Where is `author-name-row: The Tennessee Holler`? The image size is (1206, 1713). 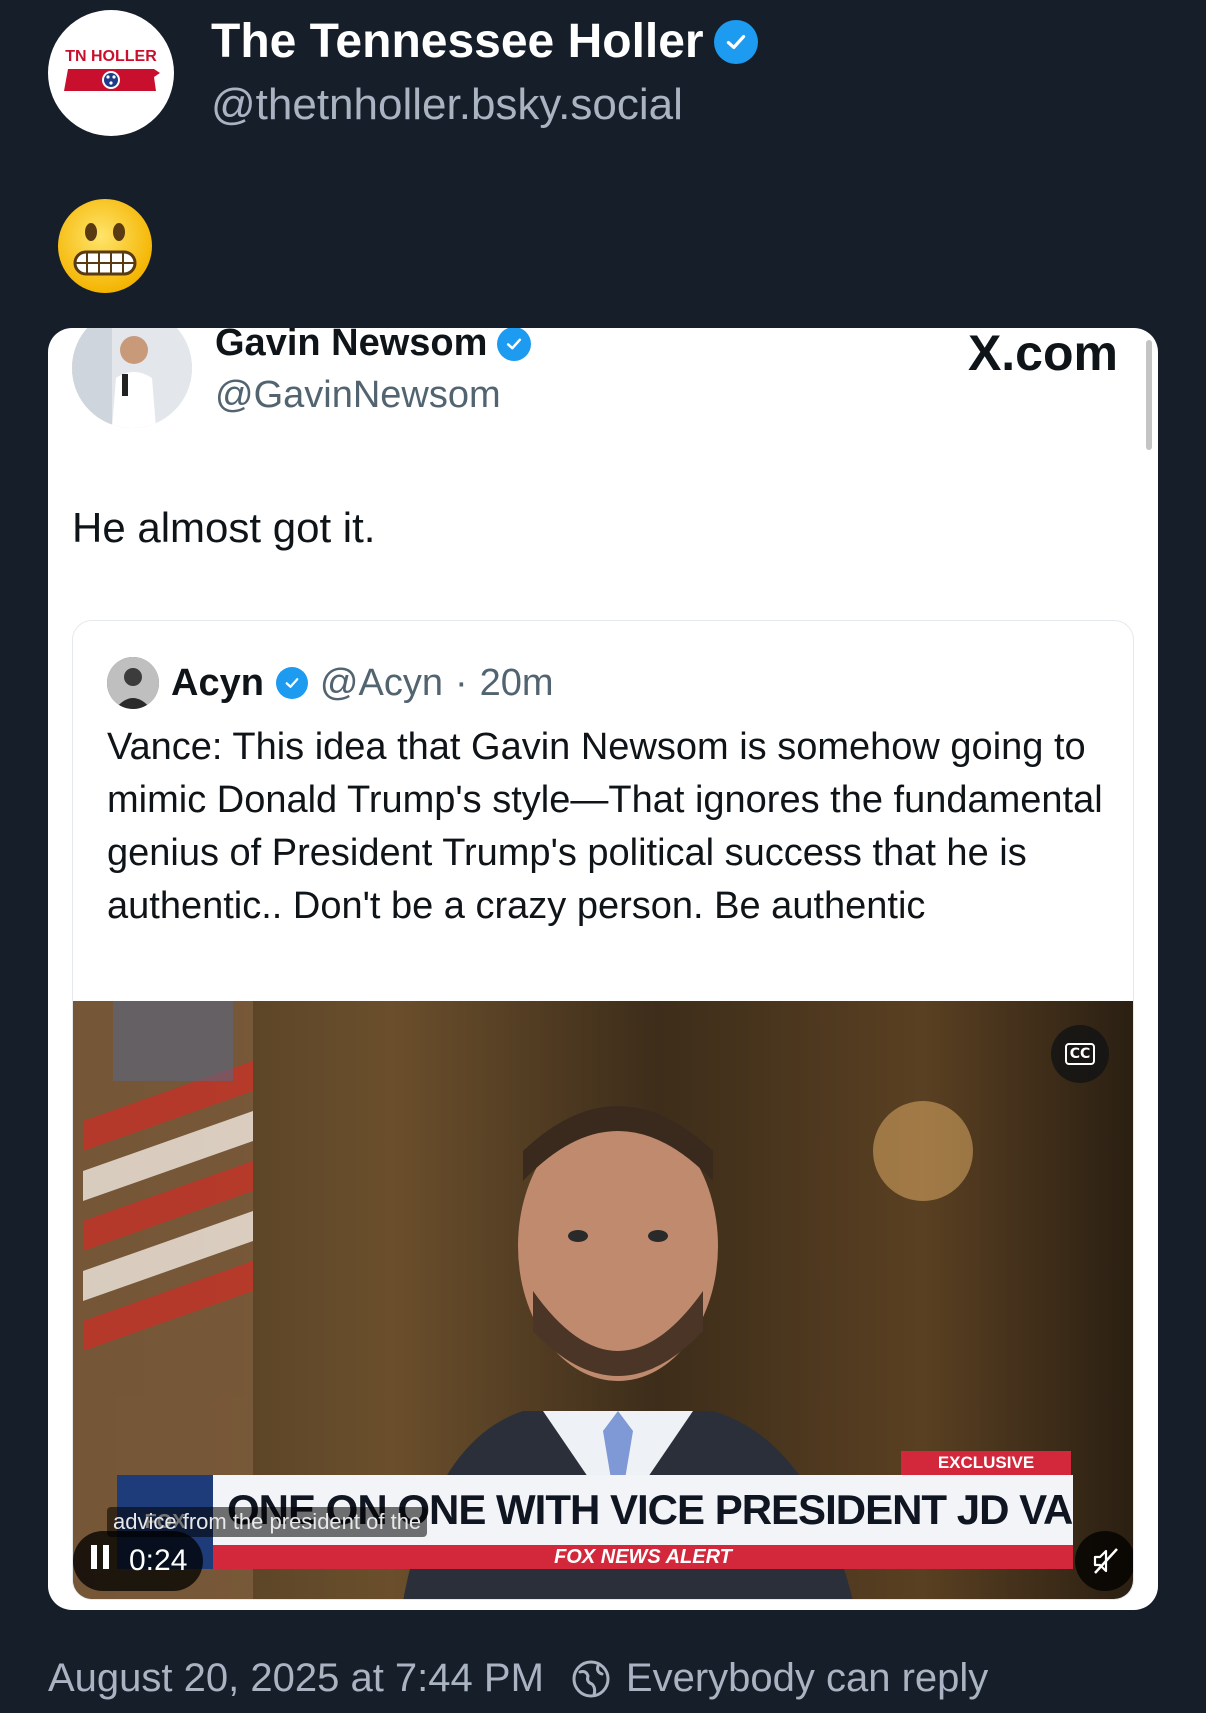 author-name-row: The Tennessee Holler is located at coordinates (484, 41).